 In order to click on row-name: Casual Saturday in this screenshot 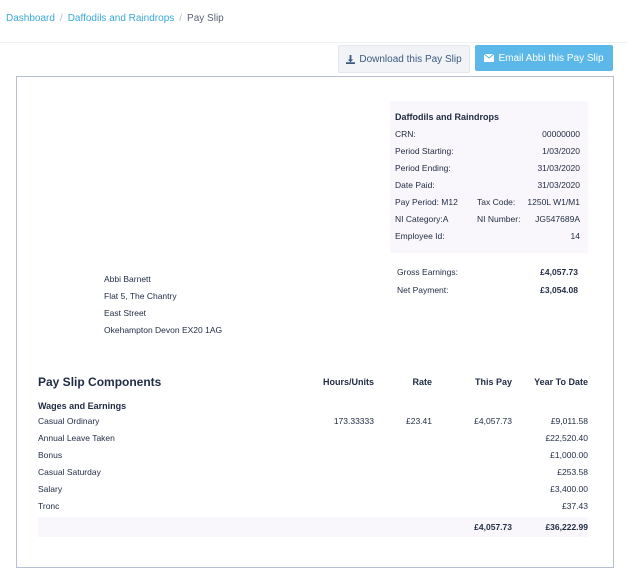, I will do `click(69, 472)`.